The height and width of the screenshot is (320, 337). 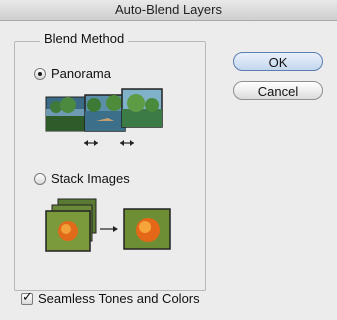 What do you see at coordinates (278, 61) in the screenshot?
I see `ok-button: OK` at bounding box center [278, 61].